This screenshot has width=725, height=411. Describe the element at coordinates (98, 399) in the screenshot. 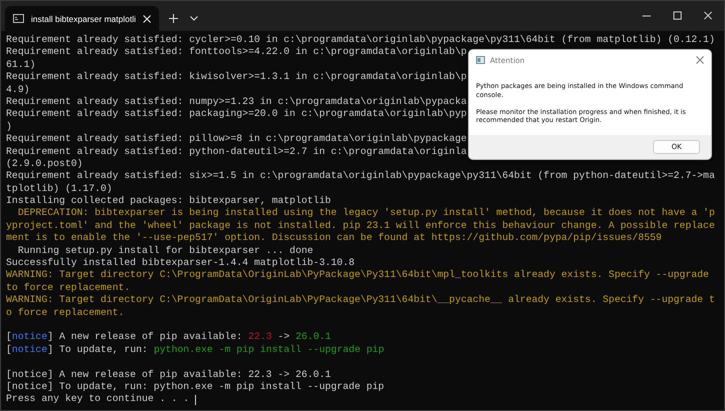

I see `console-line: Press any key to continue . . .` at that location.